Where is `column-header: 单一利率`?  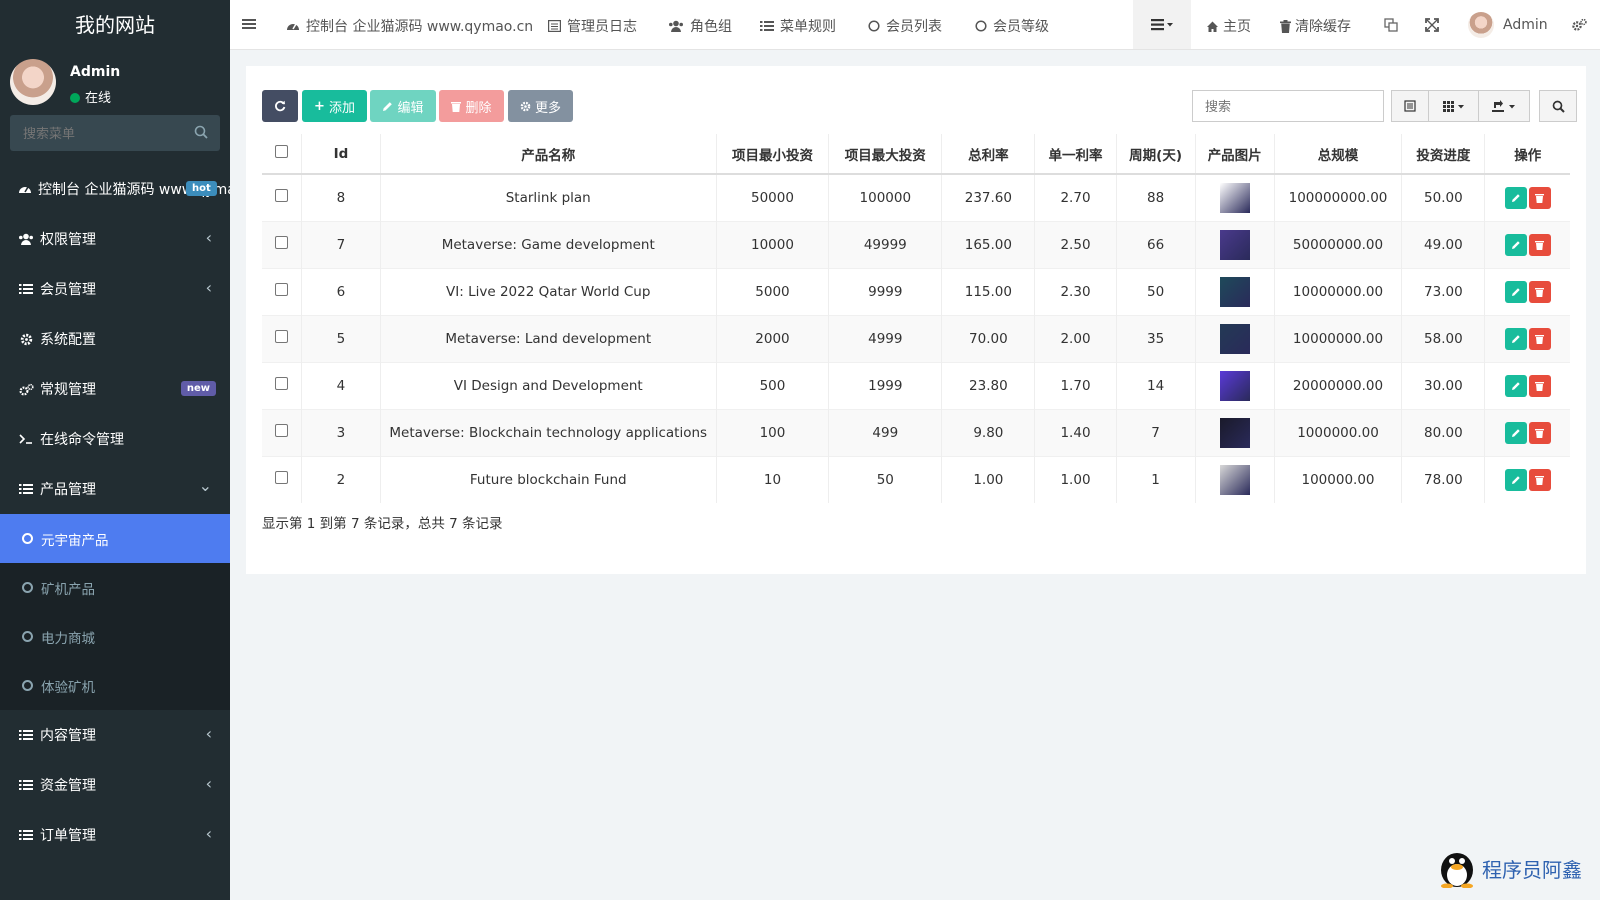 column-header: 单一利率 is located at coordinates (1075, 154).